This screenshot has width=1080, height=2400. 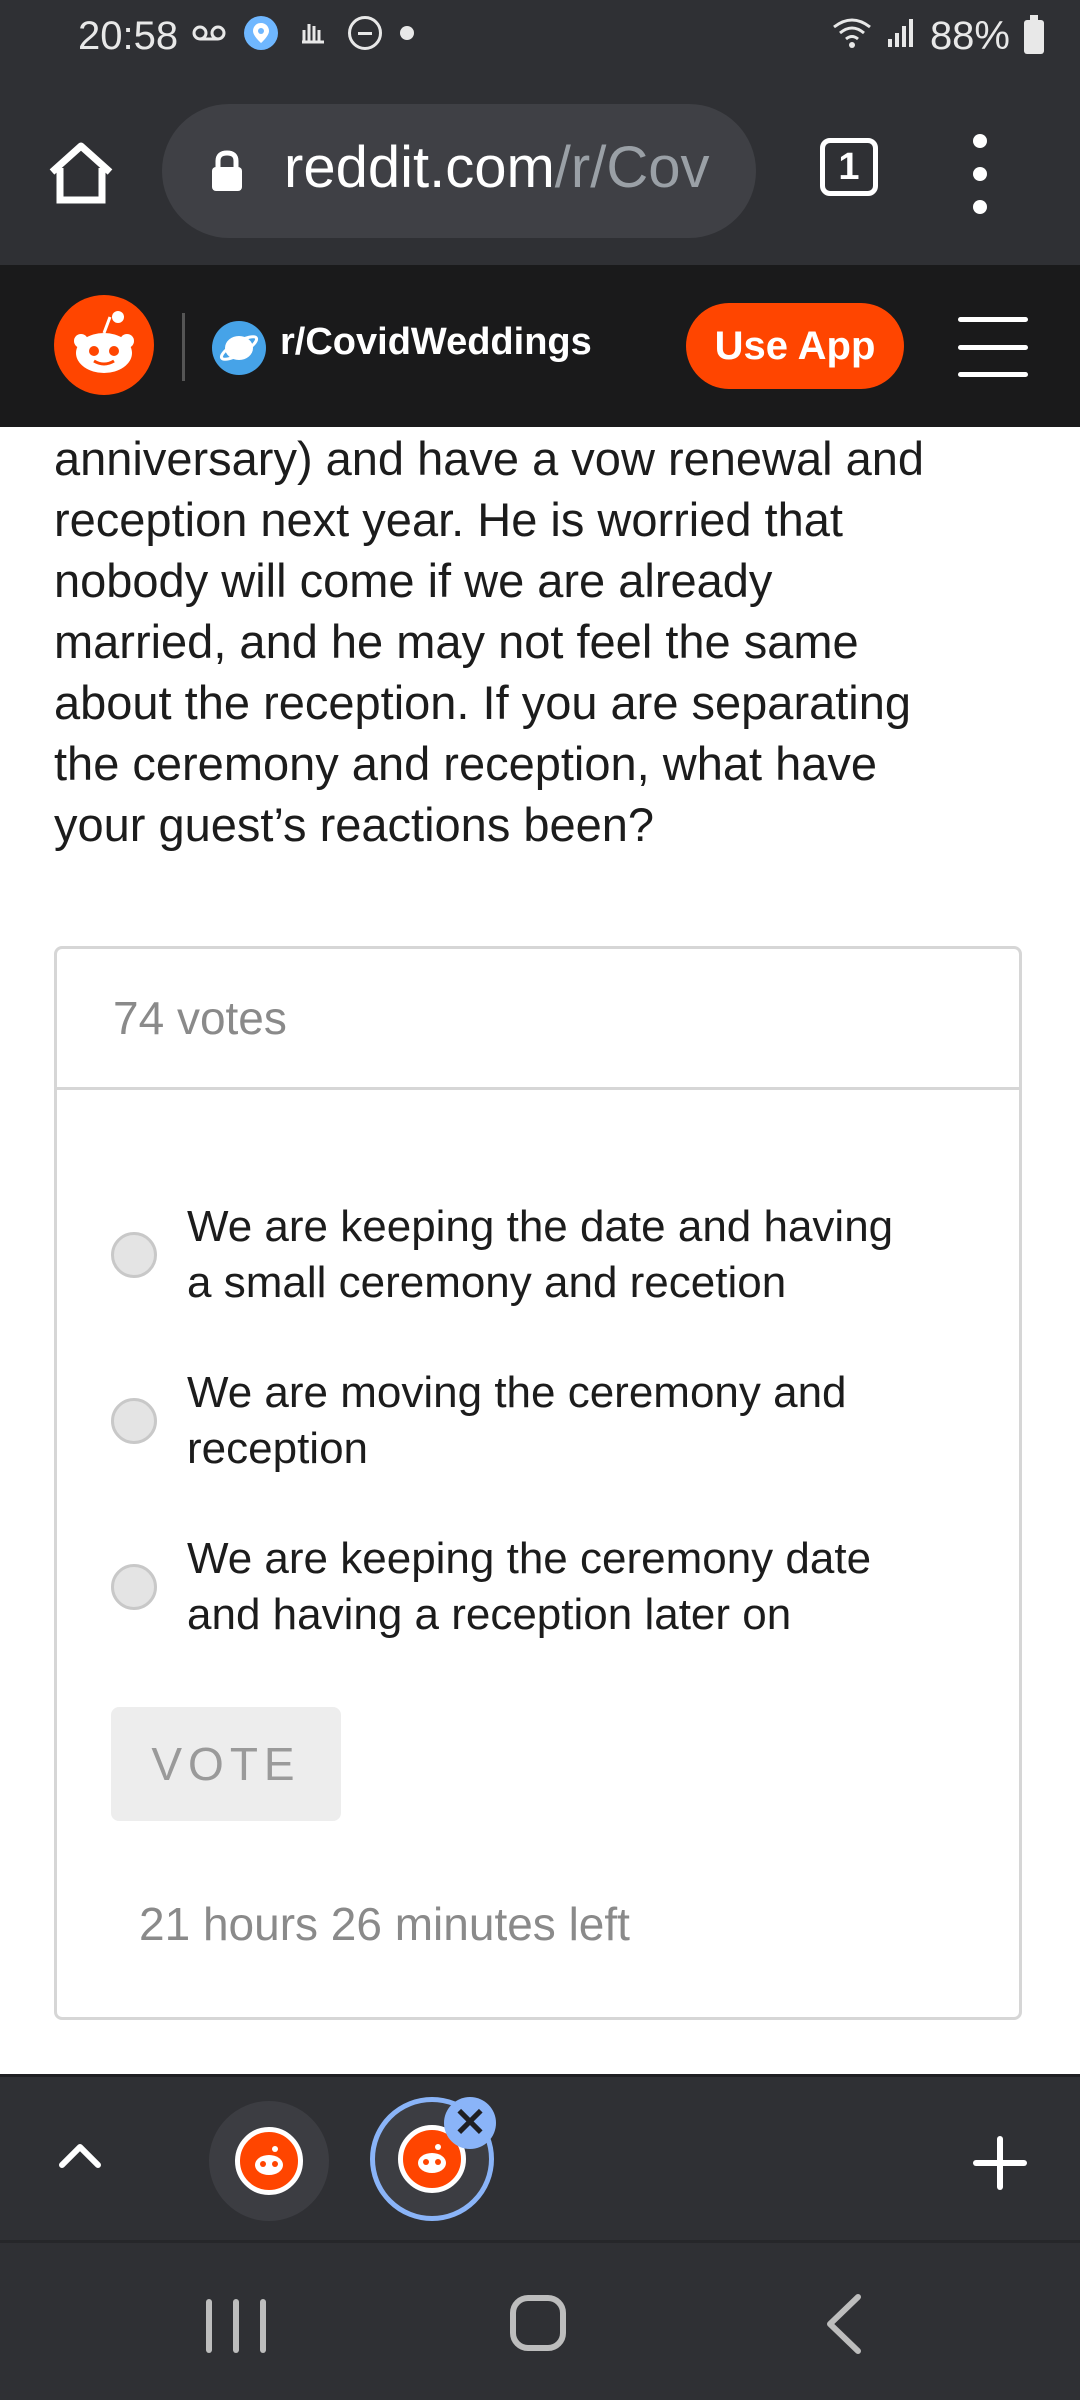 I want to click on close-tab-icon: ✕, so click(x=470, y=2123).